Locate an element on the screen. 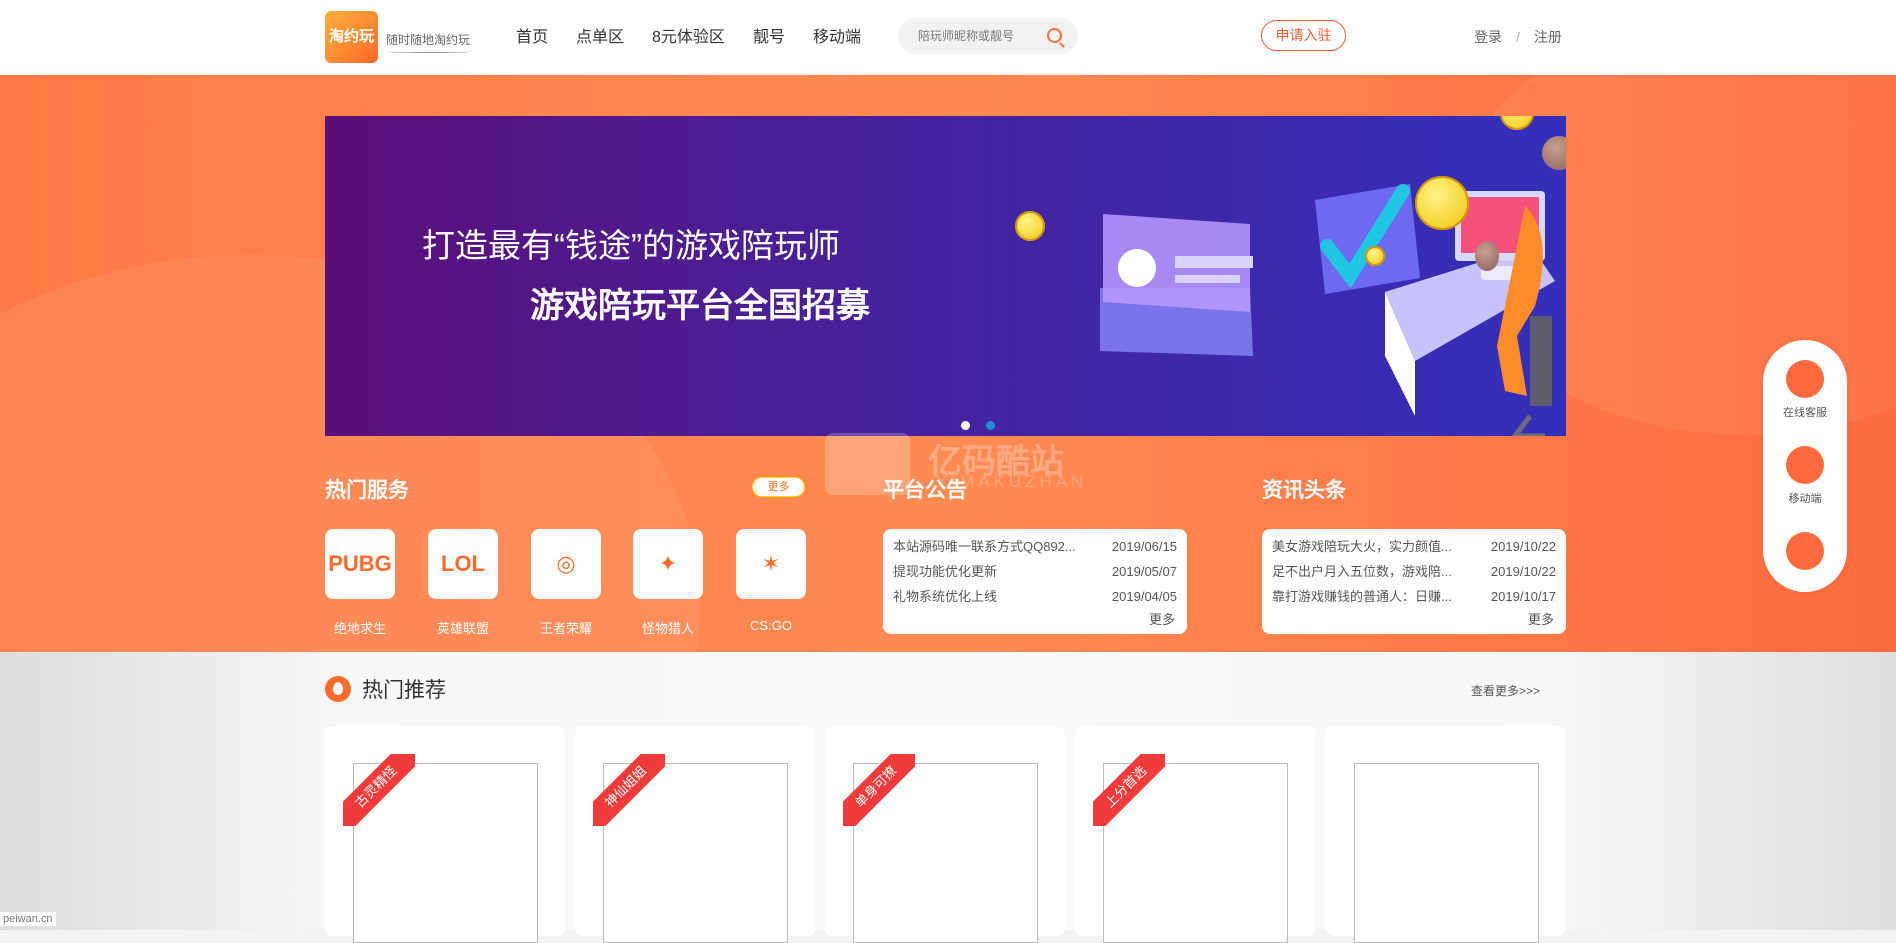  announcements-title: 平台公告 is located at coordinates (925, 490).